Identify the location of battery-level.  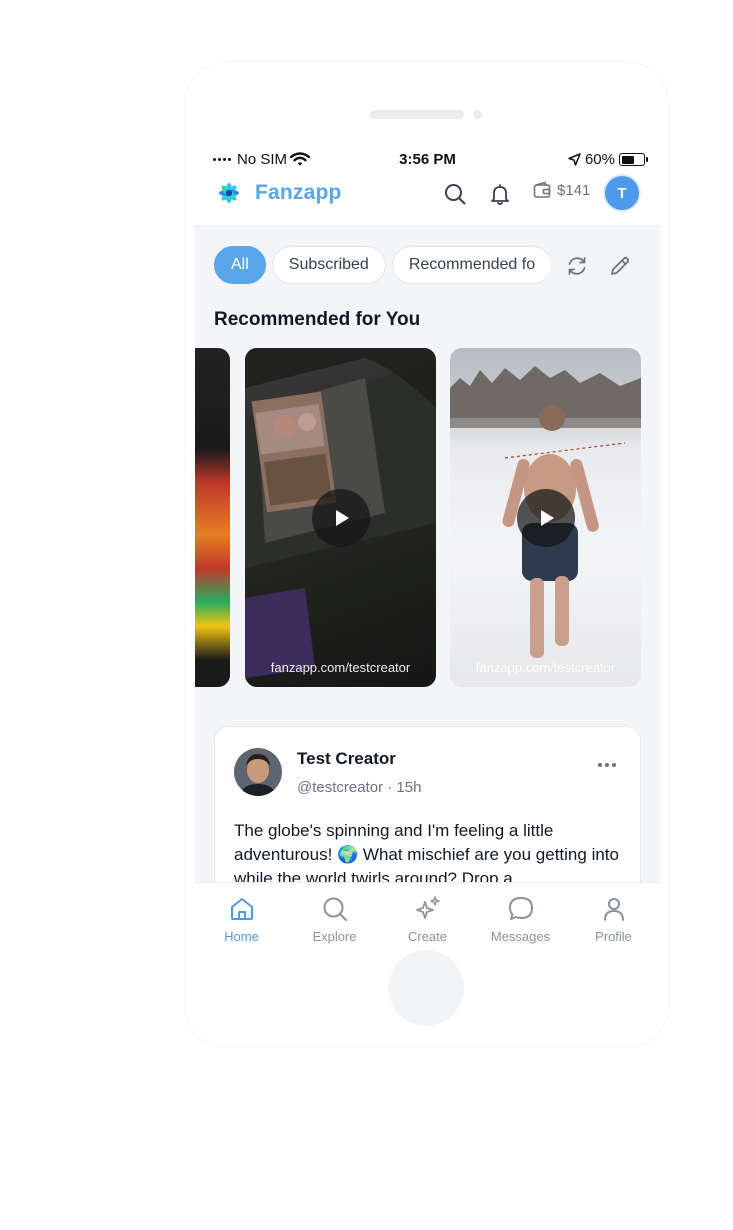
(628, 159).